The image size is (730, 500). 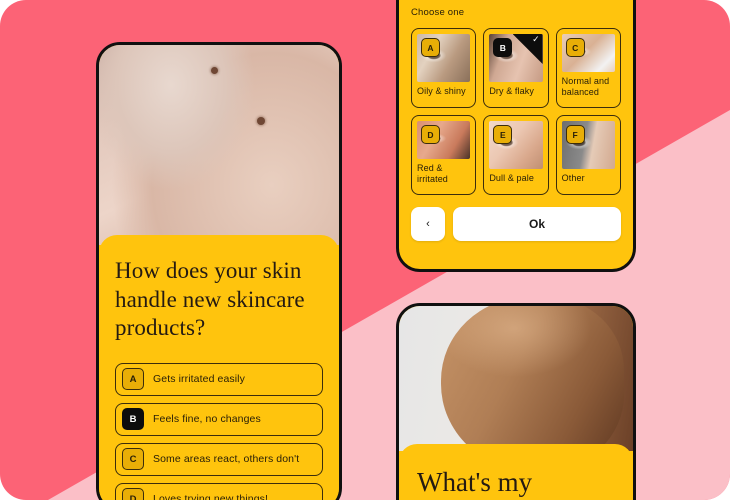 What do you see at coordinates (133, 379) in the screenshot?
I see `option-badge-a: A` at bounding box center [133, 379].